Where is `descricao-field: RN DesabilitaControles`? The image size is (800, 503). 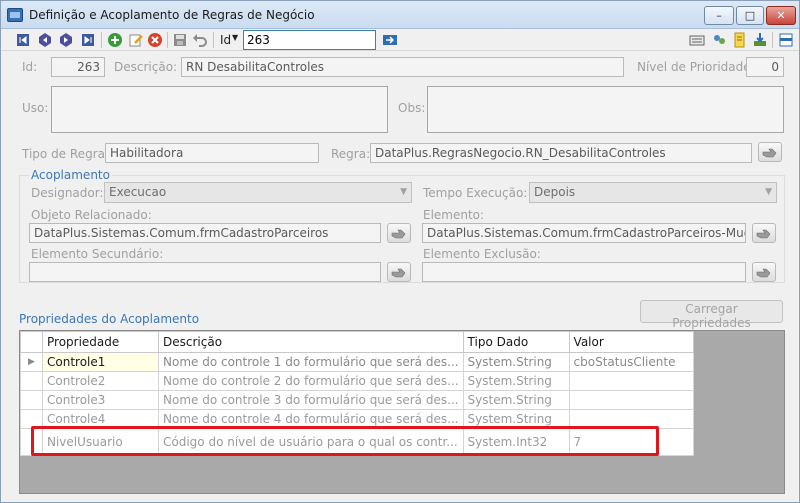 descricao-field: RN DesabilitaControles is located at coordinates (402, 67).